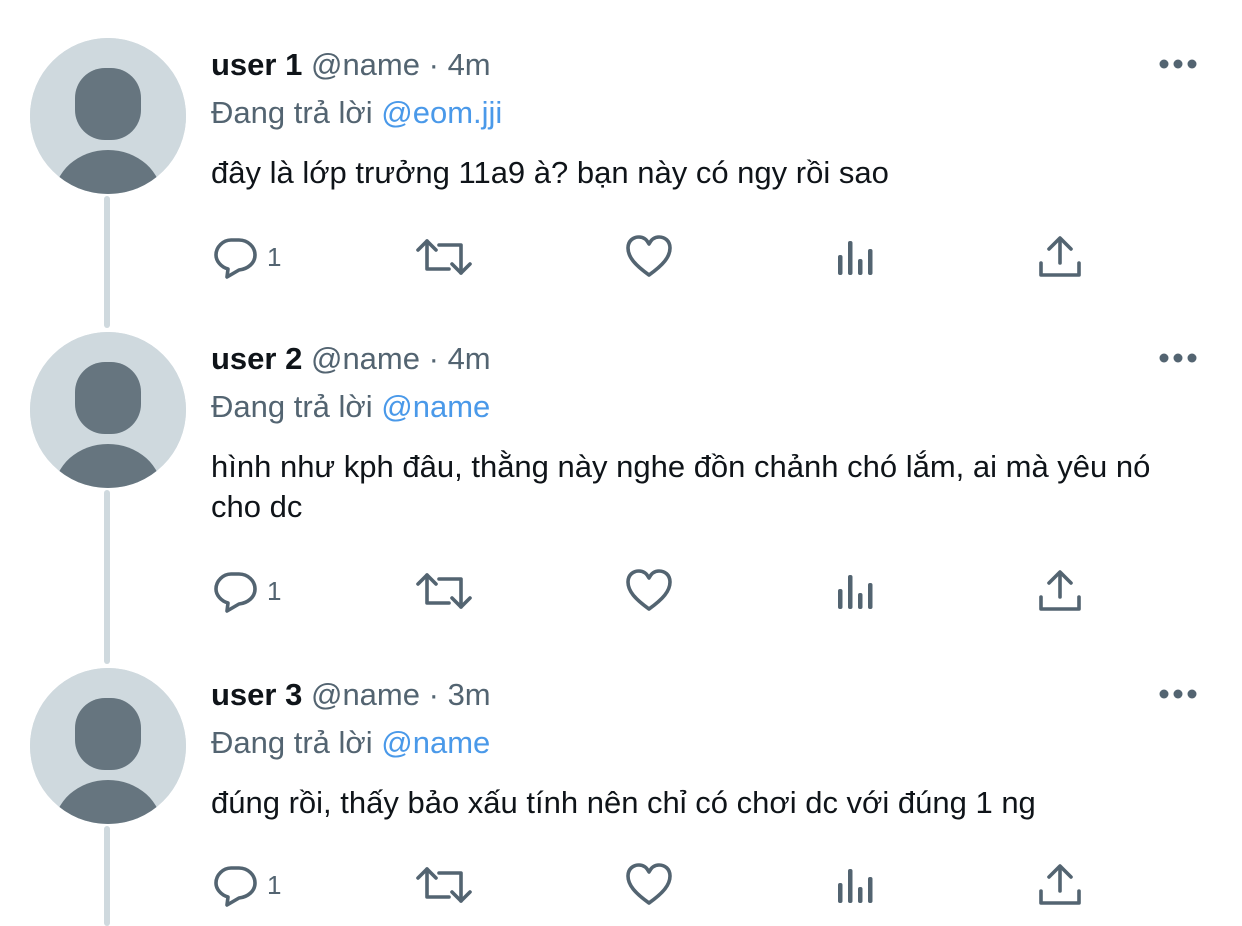  I want to click on user-handle: @name, so click(365, 694).